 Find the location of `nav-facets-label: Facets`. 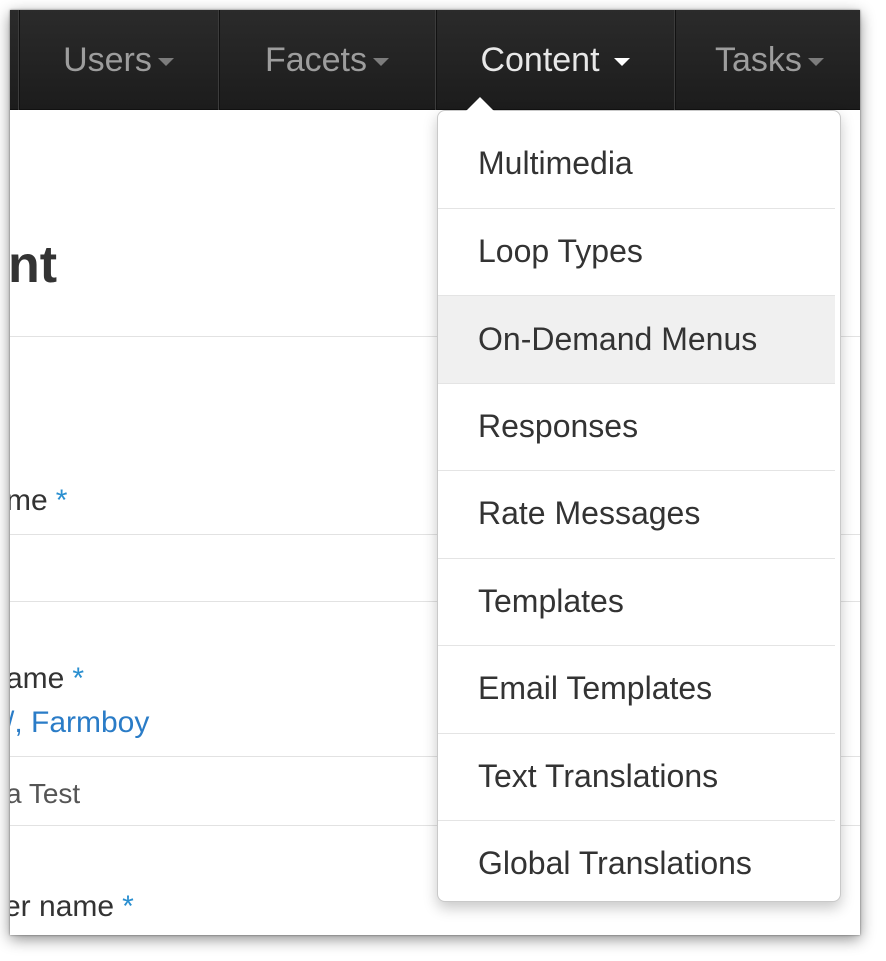

nav-facets-label: Facets is located at coordinates (316, 59).